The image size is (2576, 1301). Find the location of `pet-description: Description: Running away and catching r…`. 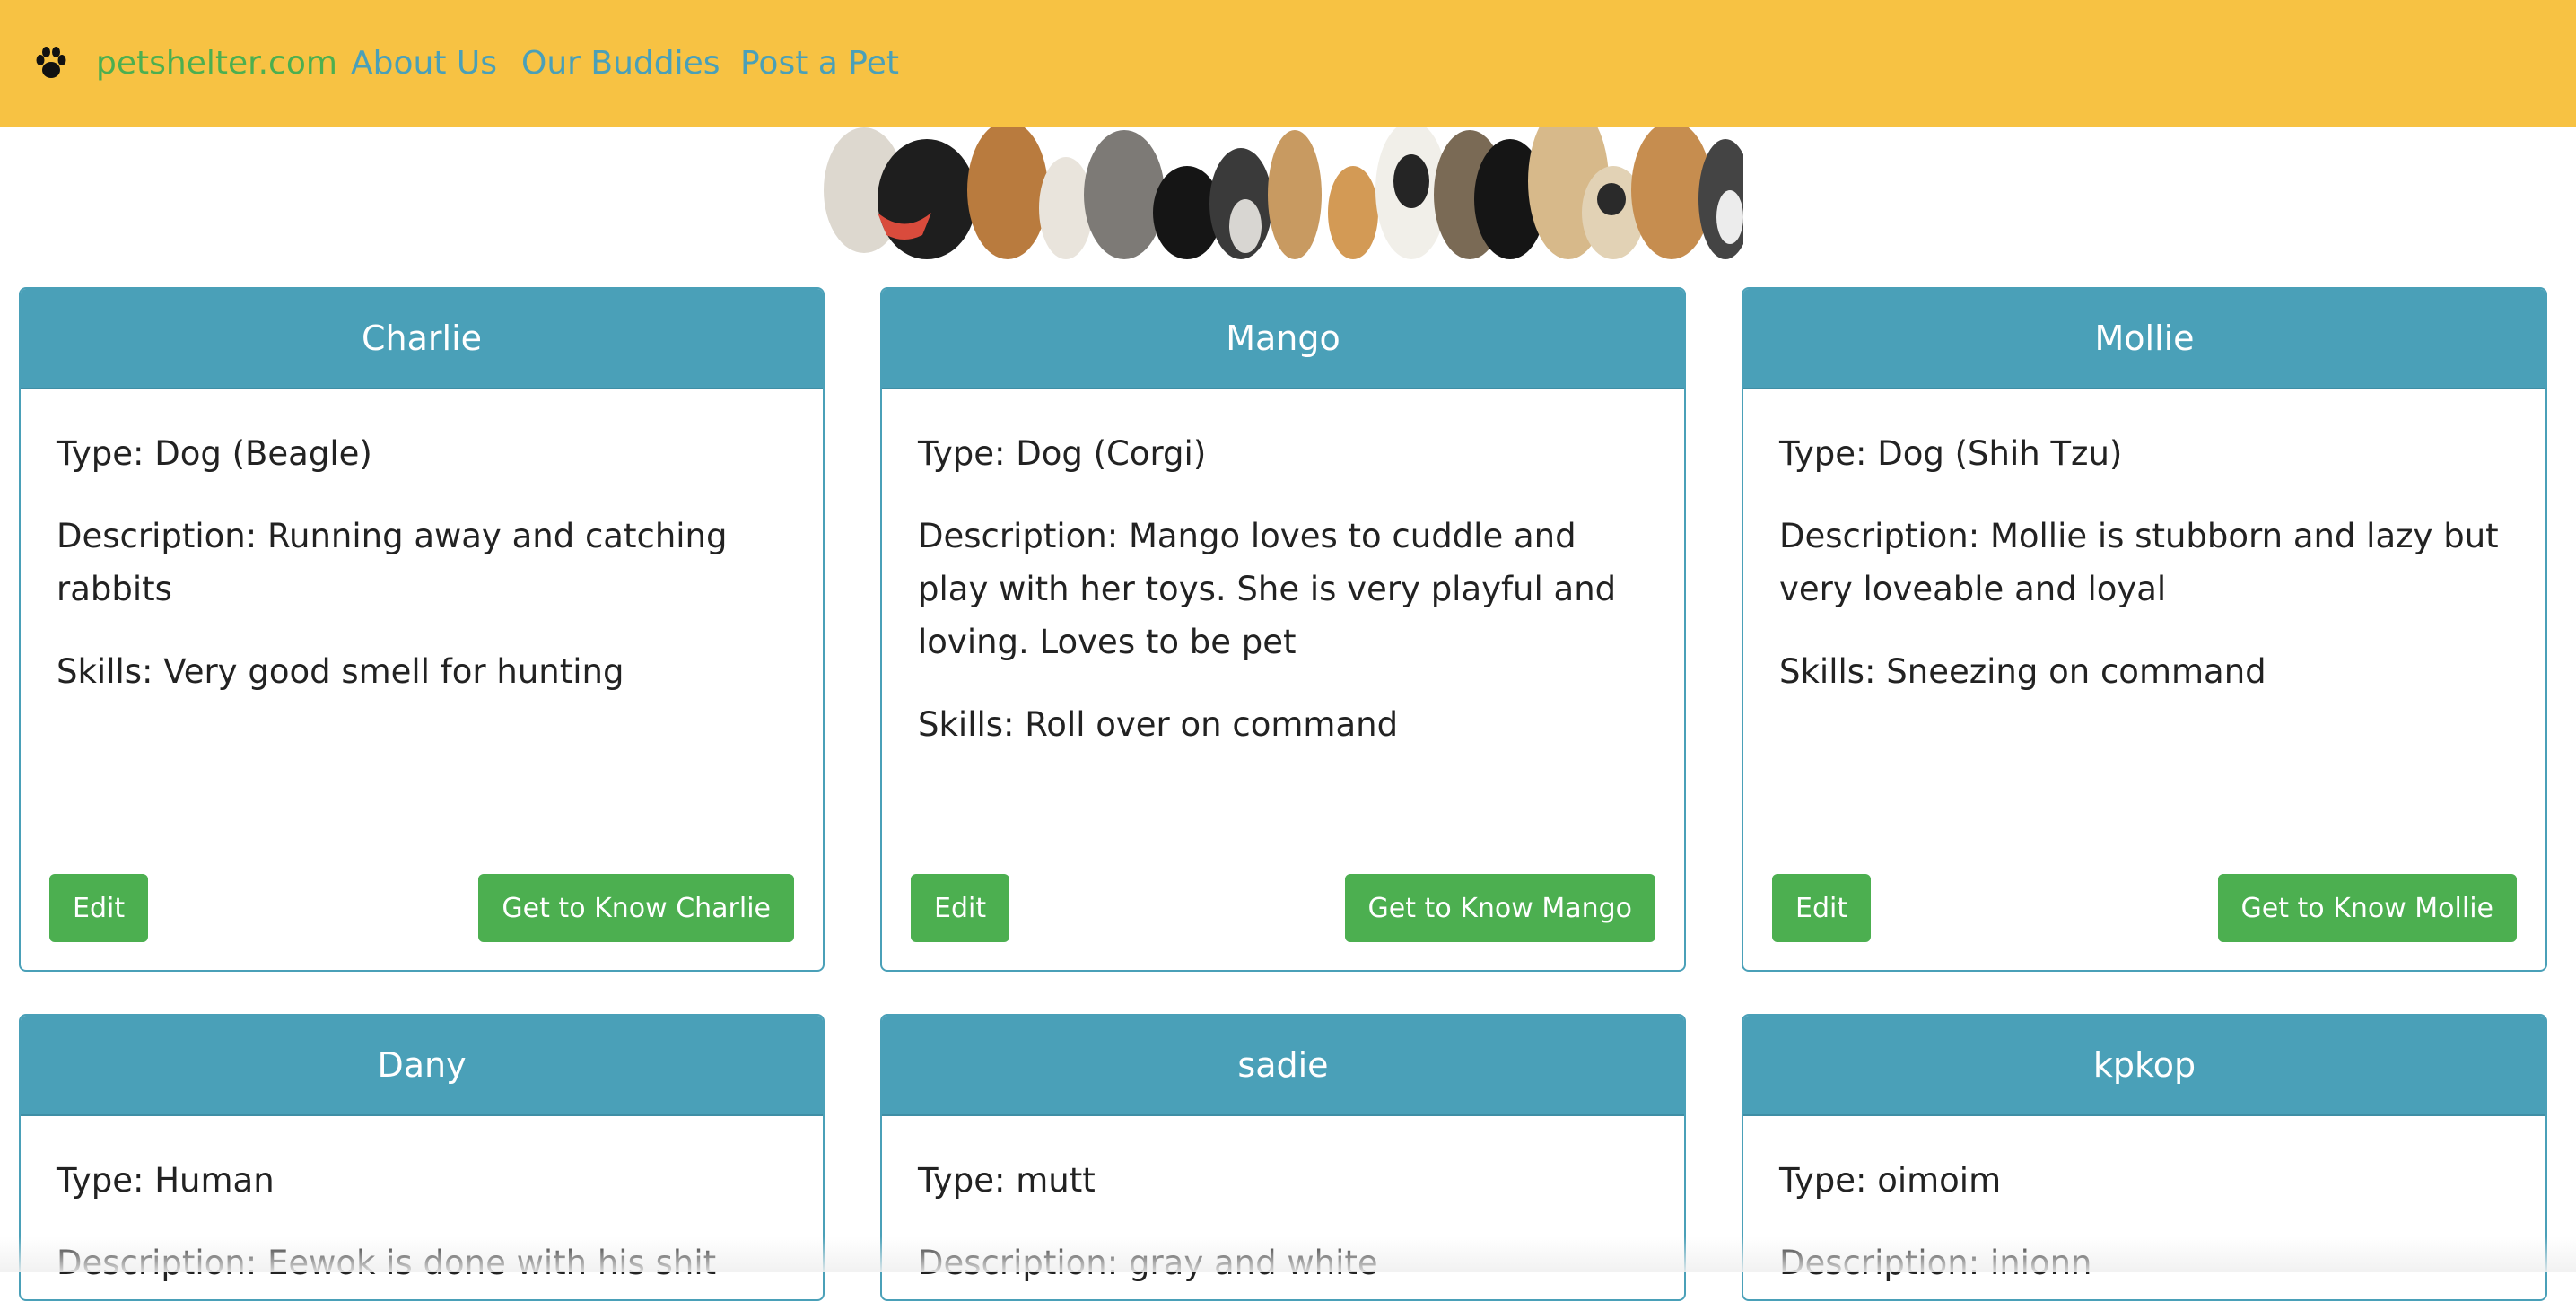

pet-description: Description: Running away and catching r… is located at coordinates (393, 562).